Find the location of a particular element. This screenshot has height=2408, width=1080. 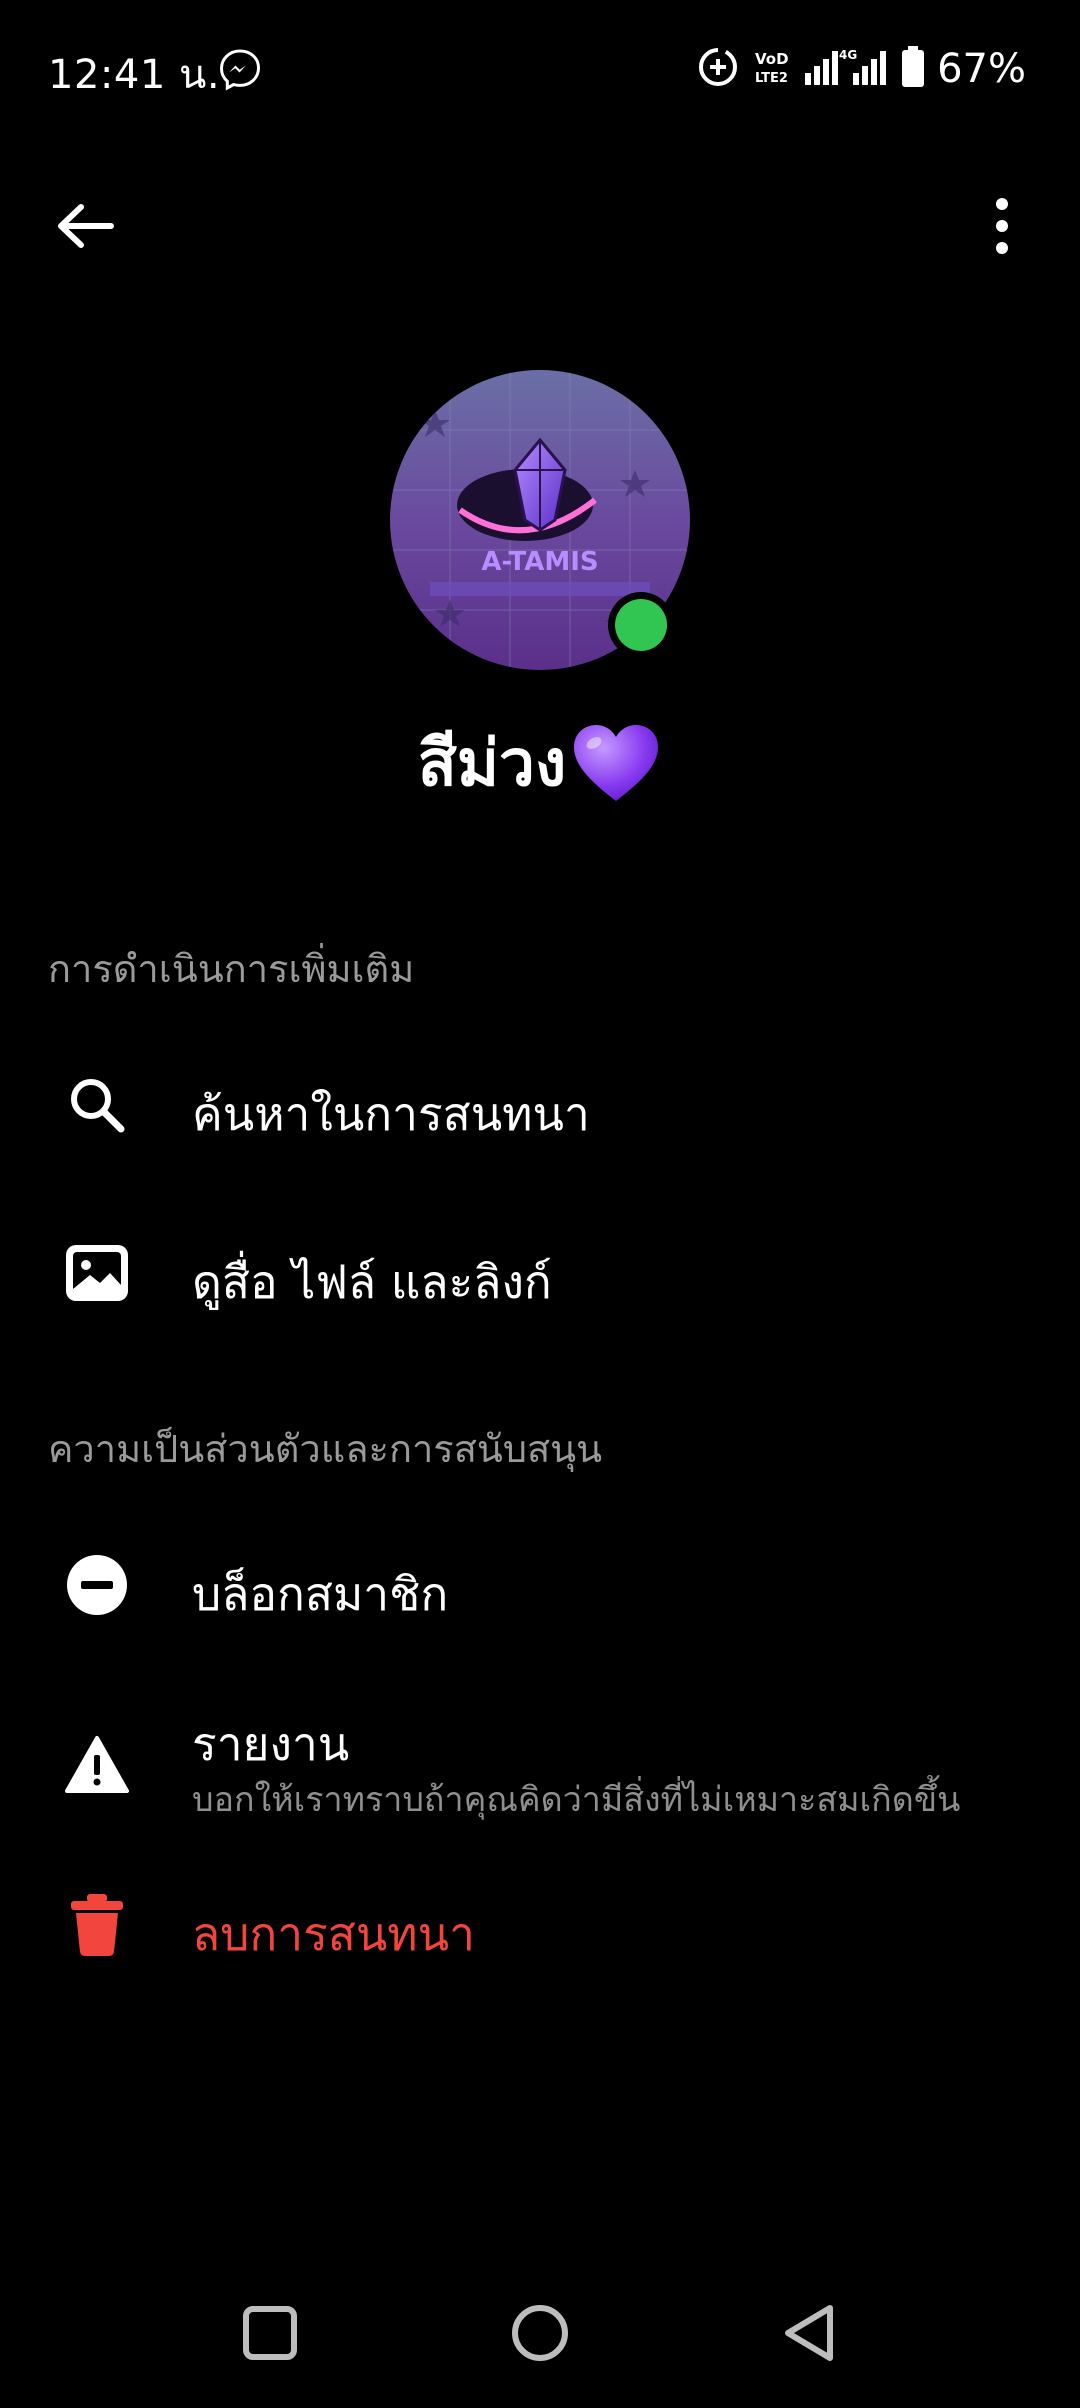

report-label: รายงาน is located at coordinates (271, 1744).